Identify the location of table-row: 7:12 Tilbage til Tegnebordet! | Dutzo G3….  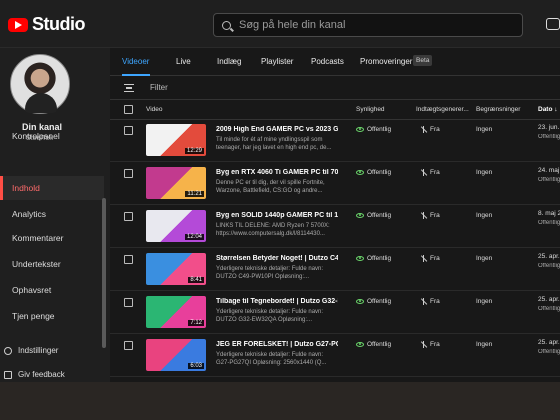
(335, 313).